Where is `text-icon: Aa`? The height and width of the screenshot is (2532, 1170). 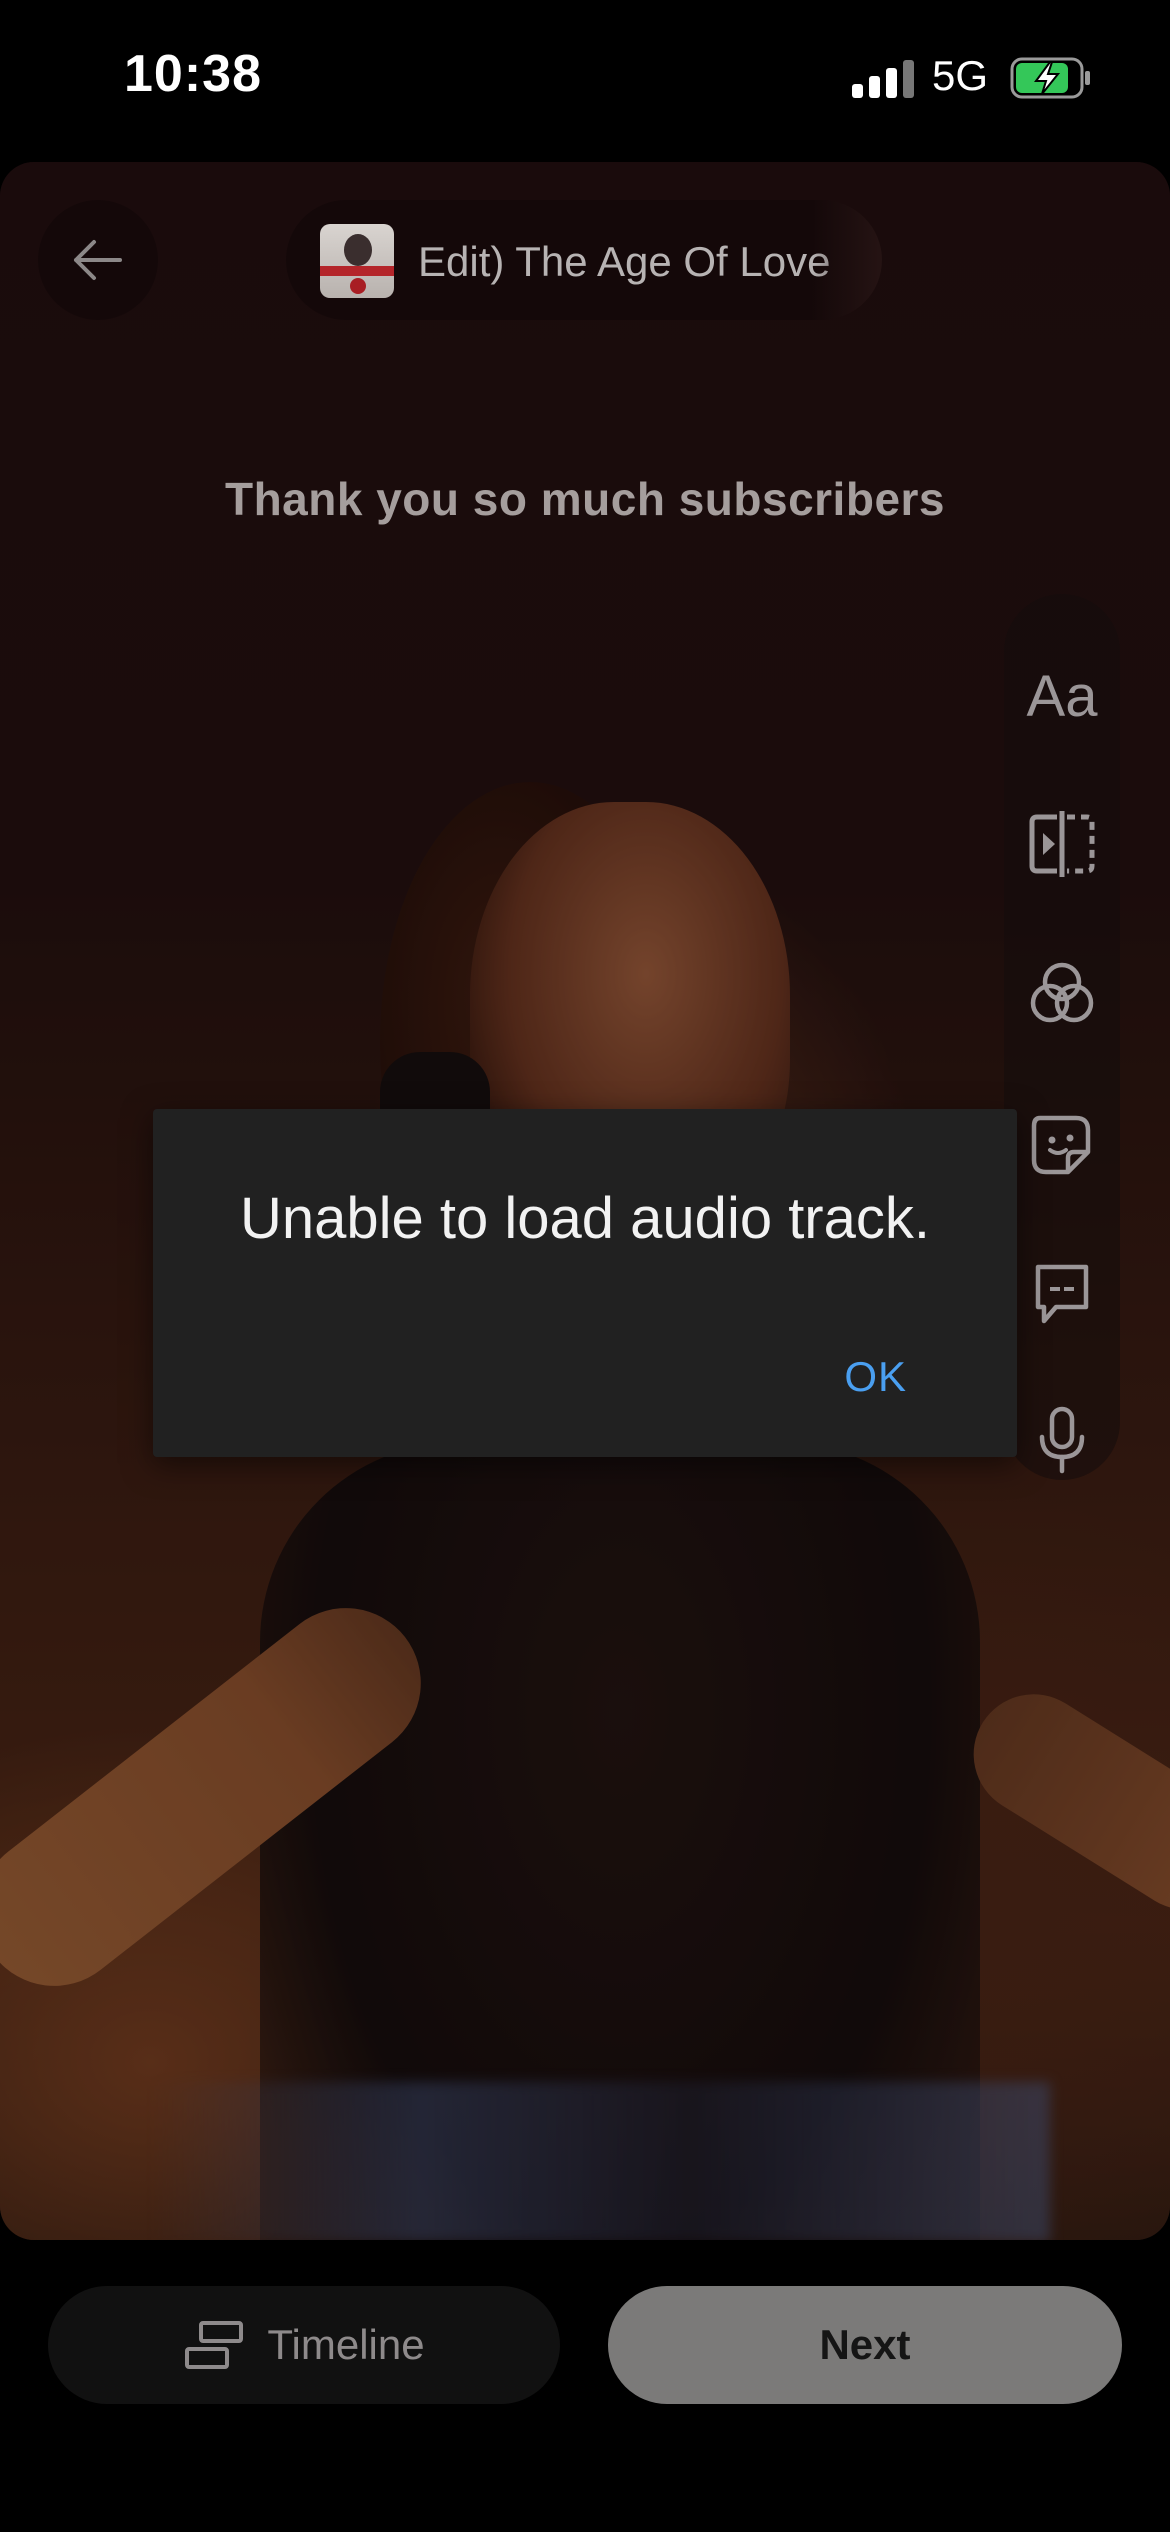
text-icon: Aa is located at coordinates (1062, 696).